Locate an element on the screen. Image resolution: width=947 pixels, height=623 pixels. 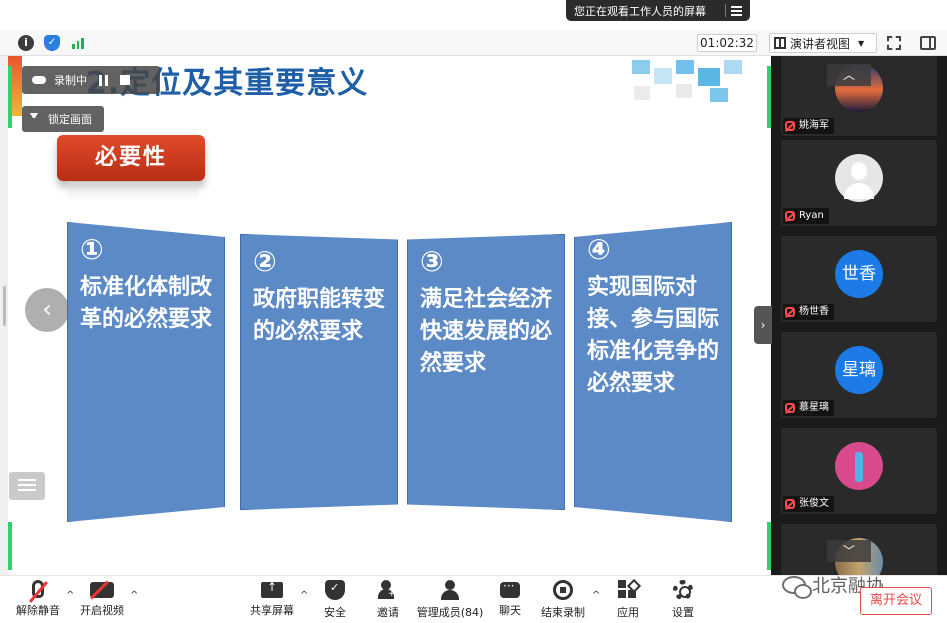
shield-icon: ✓ is located at coordinates (52, 43).